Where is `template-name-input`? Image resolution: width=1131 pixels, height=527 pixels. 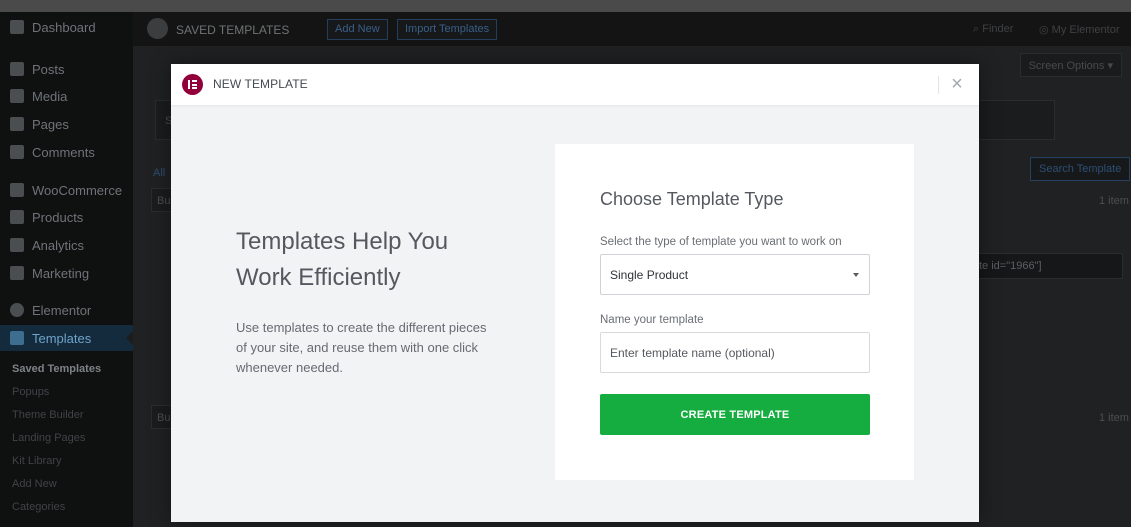 template-name-input is located at coordinates (735, 352).